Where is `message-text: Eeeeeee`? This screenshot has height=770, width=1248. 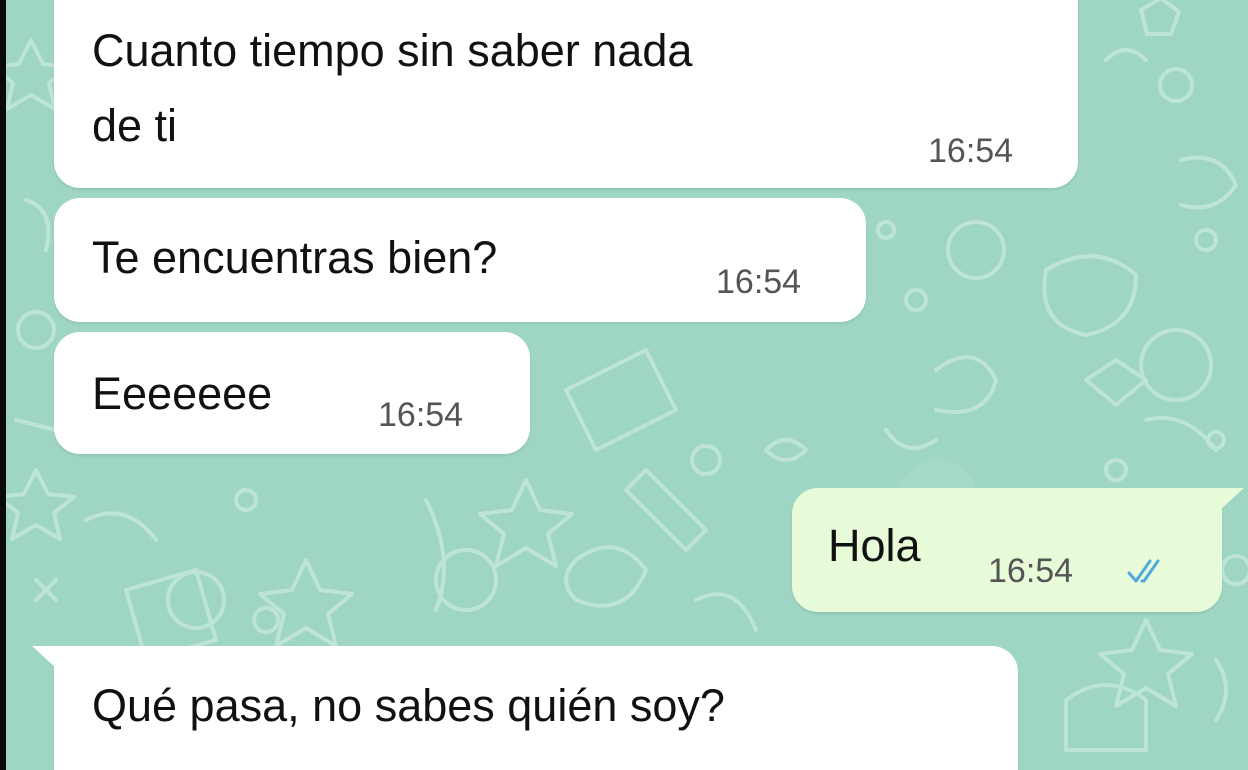
message-text: Eeeeeee is located at coordinates (182, 393).